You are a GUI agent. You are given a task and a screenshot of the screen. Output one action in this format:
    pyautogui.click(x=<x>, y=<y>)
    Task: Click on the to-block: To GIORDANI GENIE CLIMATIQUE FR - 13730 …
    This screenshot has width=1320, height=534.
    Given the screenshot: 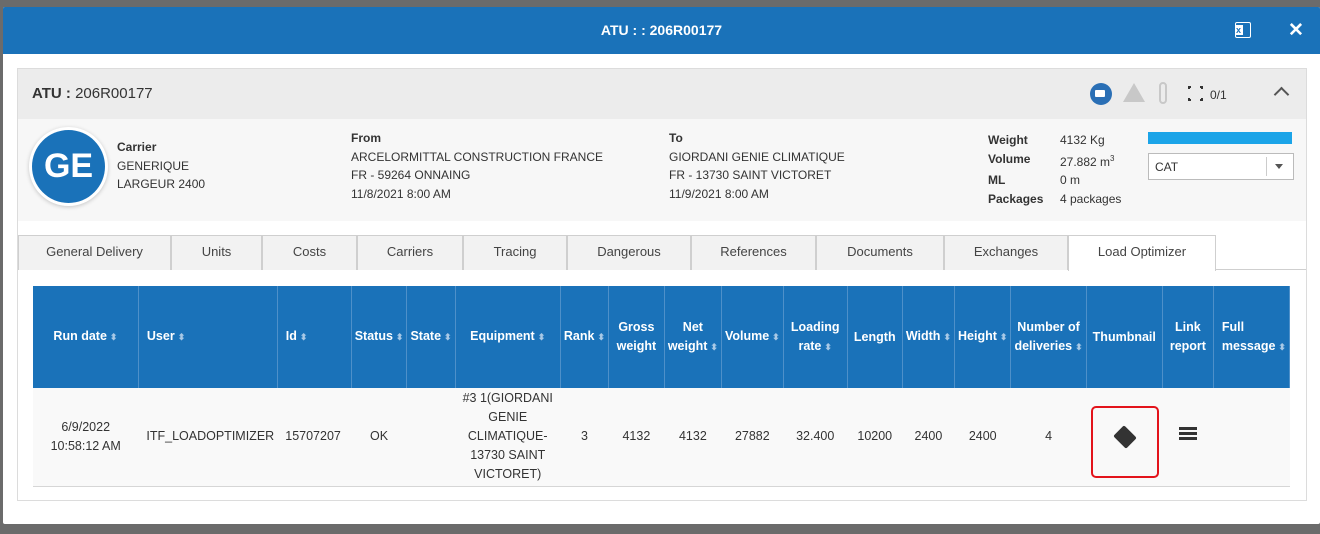 What is the action you would take?
    pyautogui.click(x=757, y=166)
    